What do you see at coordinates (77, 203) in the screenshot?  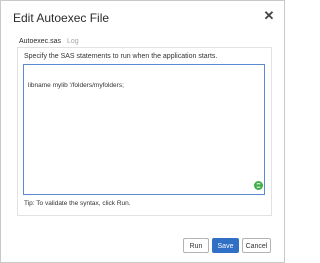 I see `tip-text: Tip: To validate the syntax, click Run.` at bounding box center [77, 203].